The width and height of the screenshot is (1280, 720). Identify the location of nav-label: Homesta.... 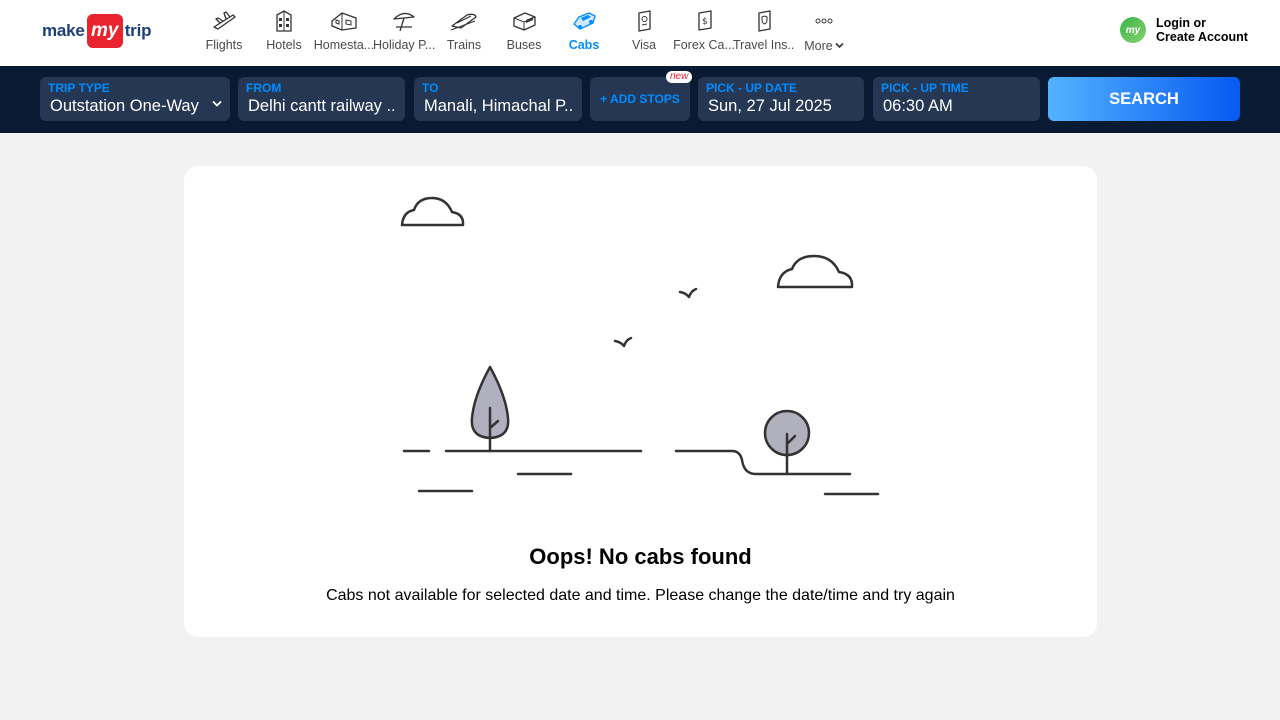
(344, 45).